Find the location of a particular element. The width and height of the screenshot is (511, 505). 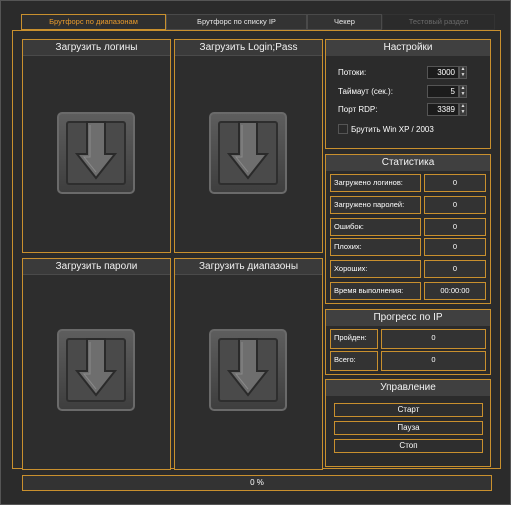

panel-title: Загрузить логины is located at coordinates (96, 48).